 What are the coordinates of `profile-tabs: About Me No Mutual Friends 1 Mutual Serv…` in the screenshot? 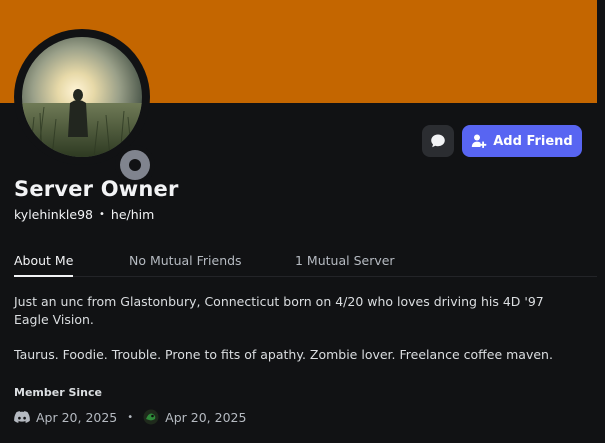 It's located at (305, 265).